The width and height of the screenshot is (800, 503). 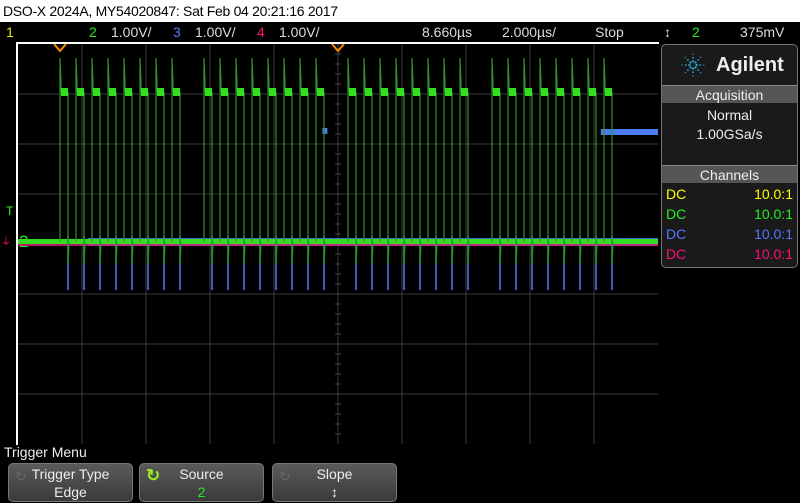 I want to click on ch4-label: 4, so click(x=261, y=32).